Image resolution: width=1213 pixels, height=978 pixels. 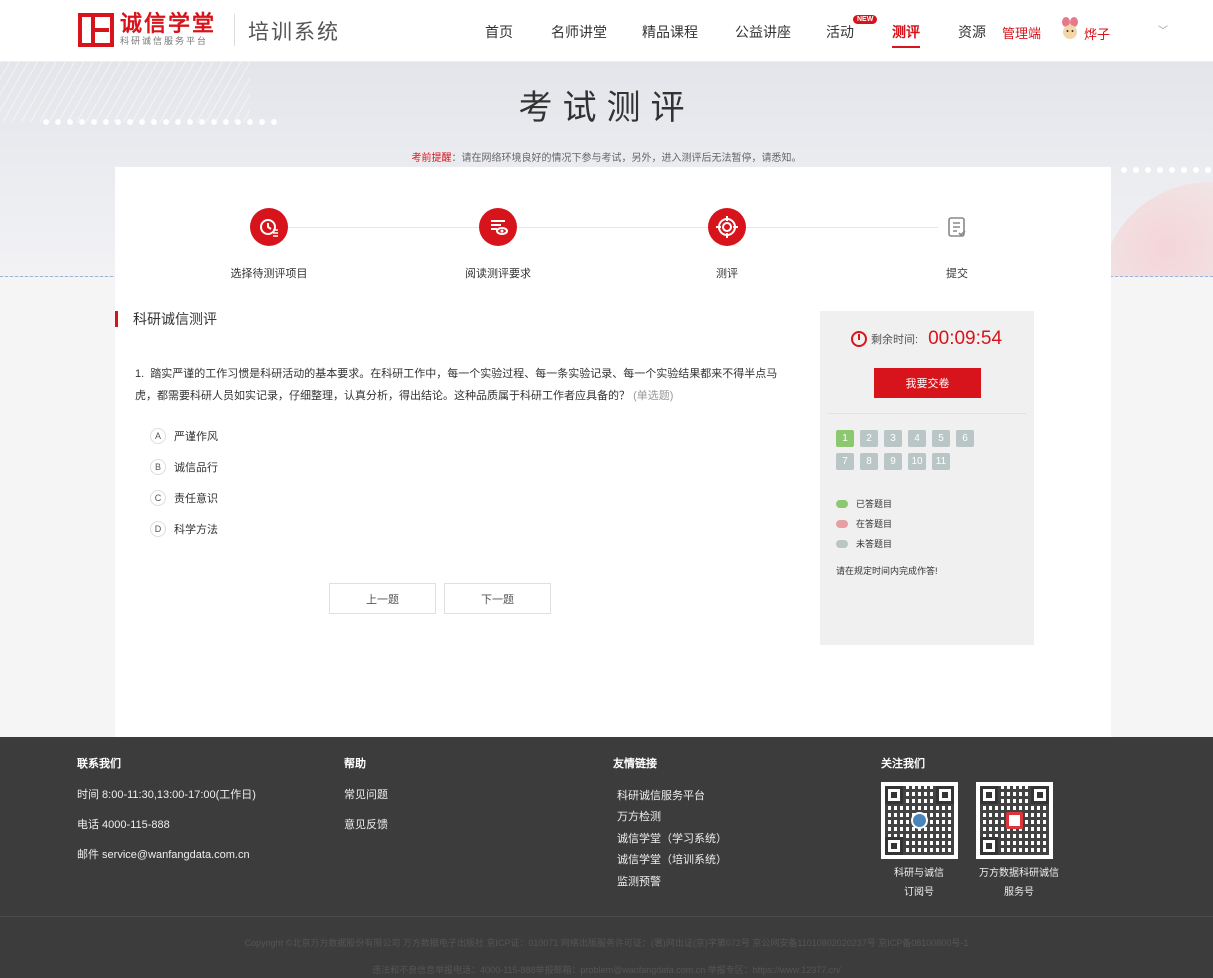 I want to click on logo-mark-icon, so click(x=96, y=29).